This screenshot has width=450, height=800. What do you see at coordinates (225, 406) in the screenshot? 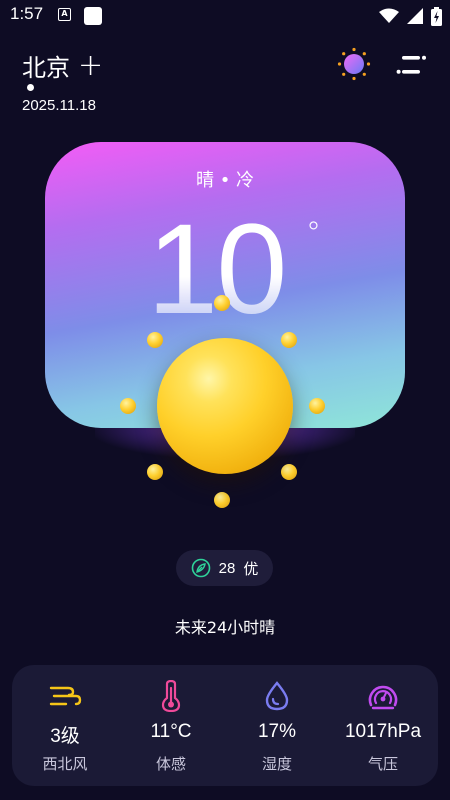
I see `sun-icon` at bounding box center [225, 406].